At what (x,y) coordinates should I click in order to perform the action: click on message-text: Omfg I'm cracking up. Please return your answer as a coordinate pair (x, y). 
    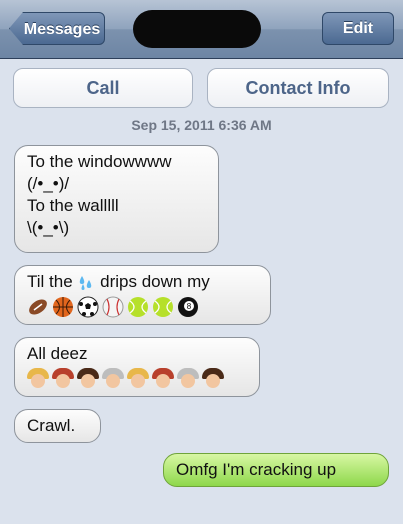
    Looking at the image, I should click on (256, 469).